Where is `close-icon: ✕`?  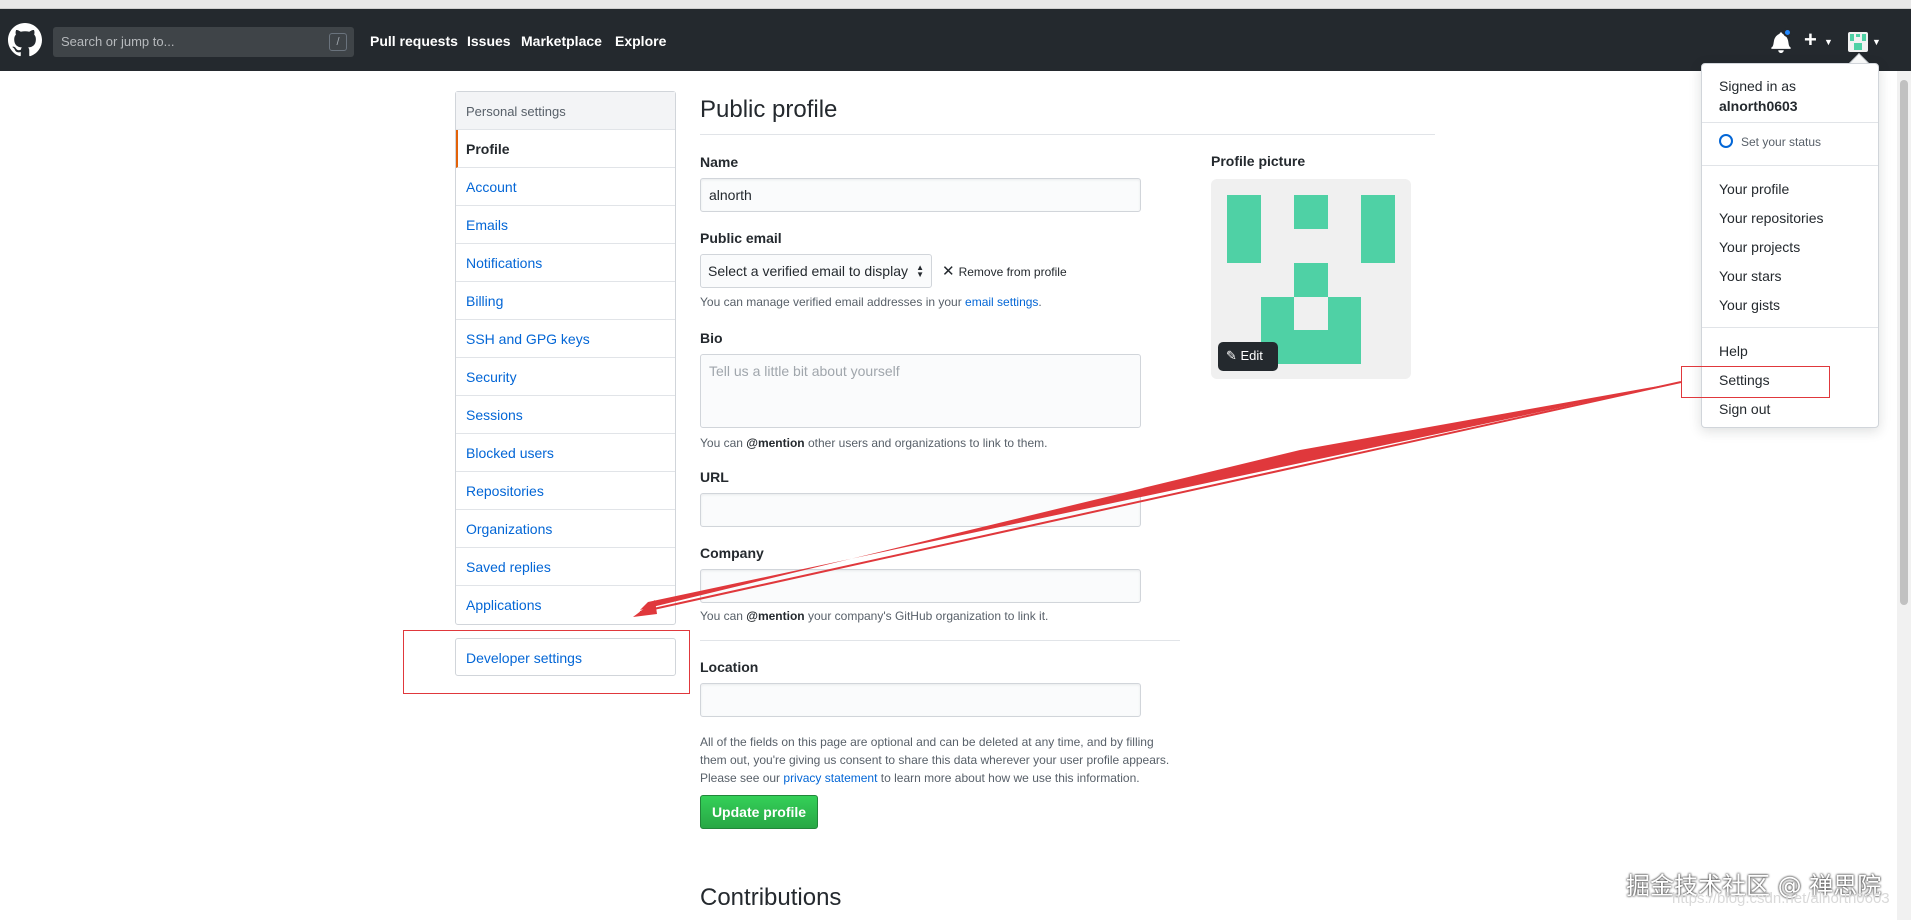
close-icon: ✕ is located at coordinates (948, 271).